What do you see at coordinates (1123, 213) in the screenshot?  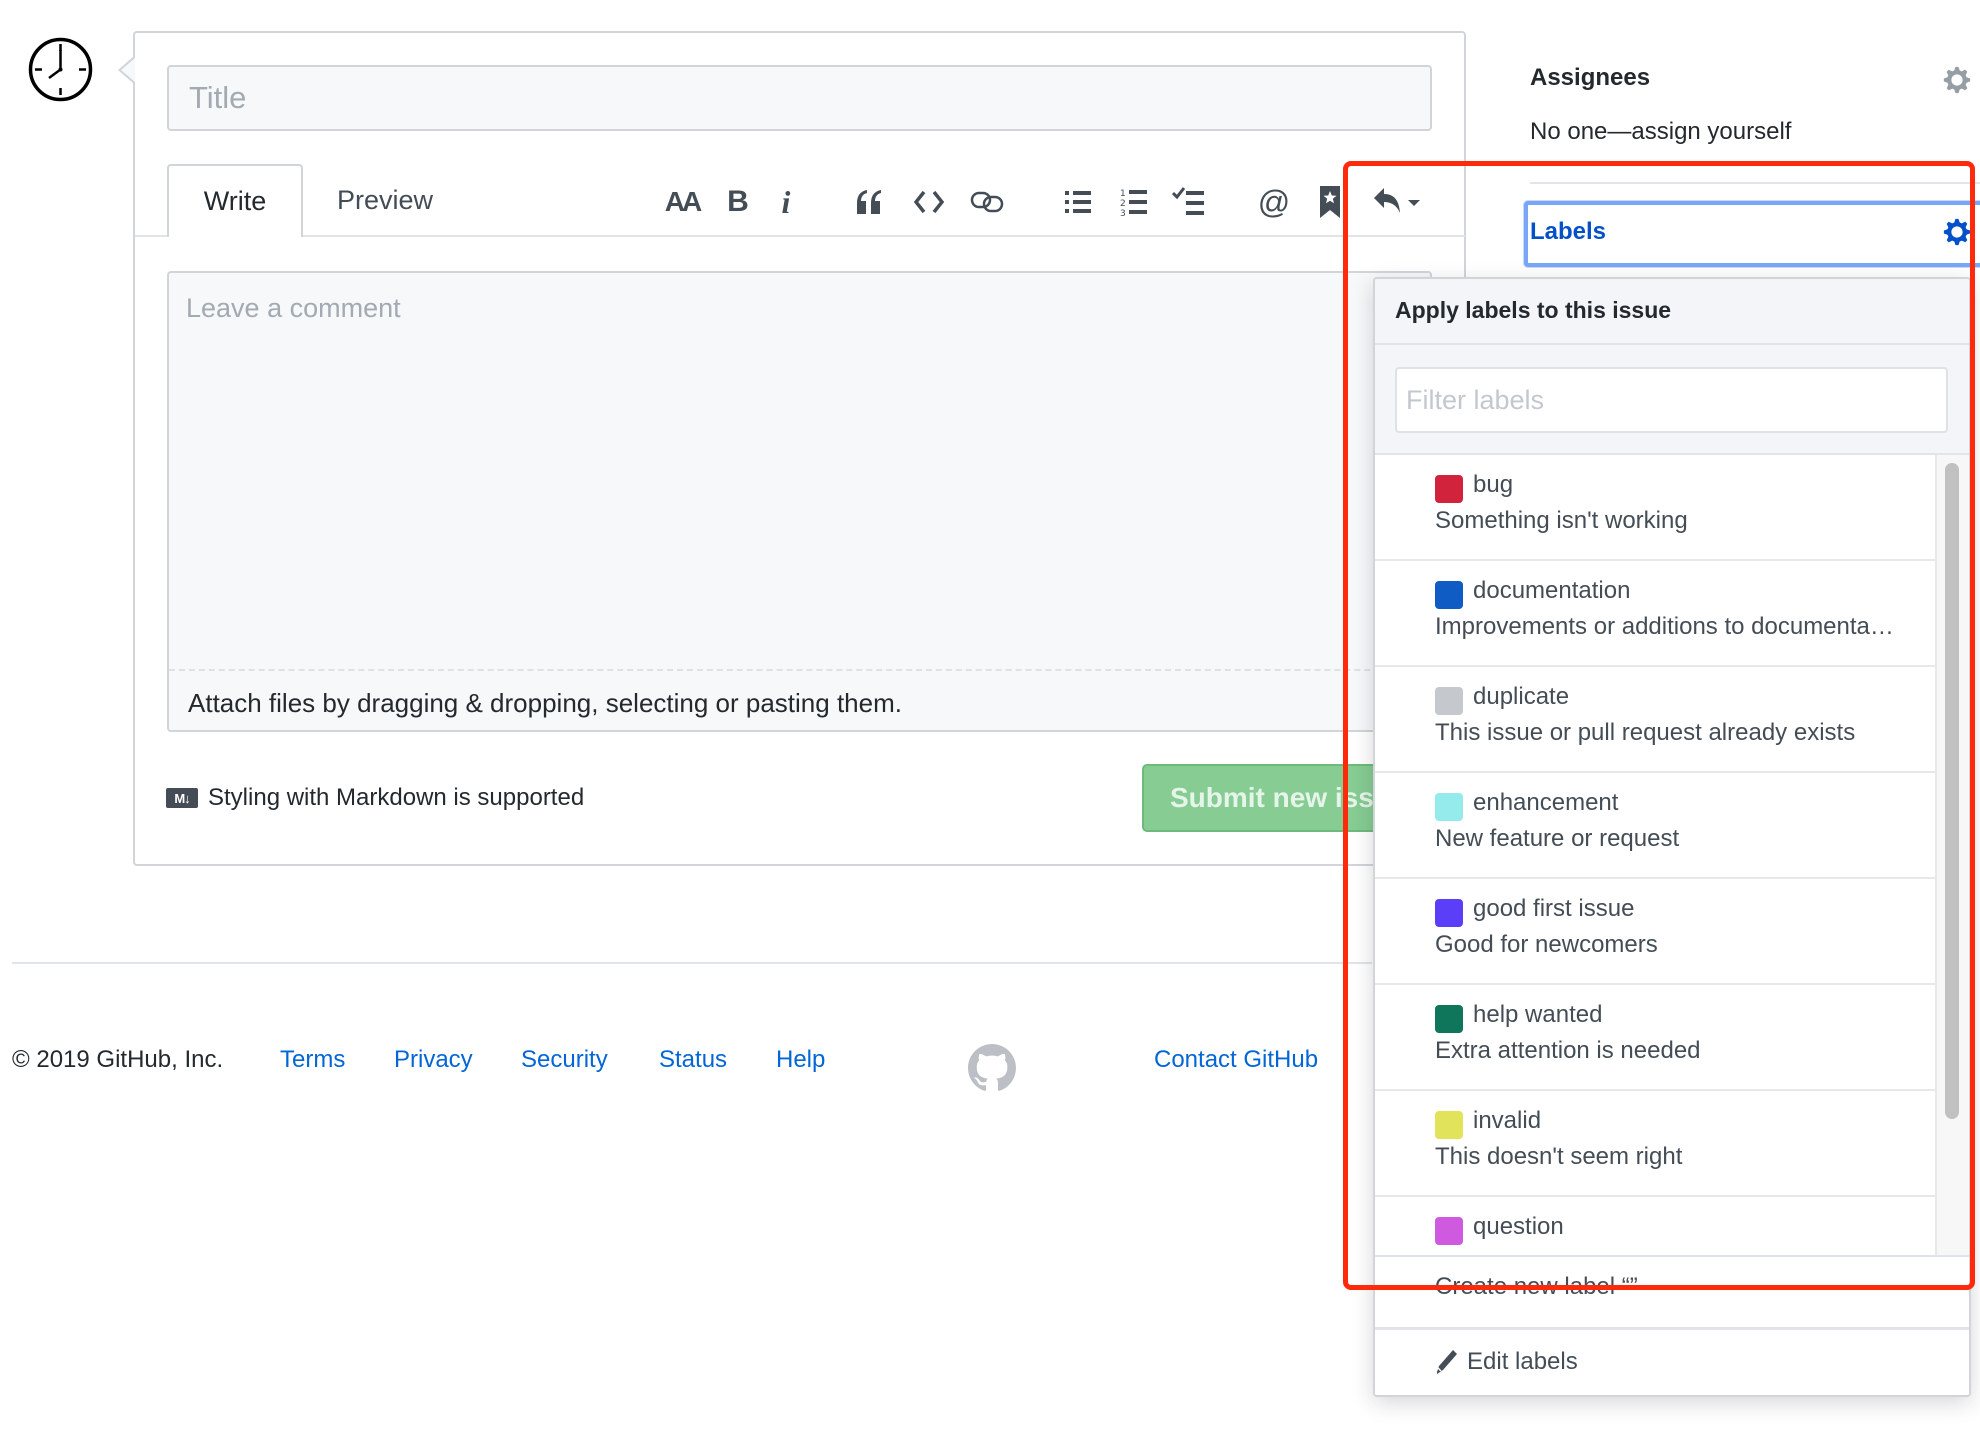 I see `svg-text: 3` at bounding box center [1123, 213].